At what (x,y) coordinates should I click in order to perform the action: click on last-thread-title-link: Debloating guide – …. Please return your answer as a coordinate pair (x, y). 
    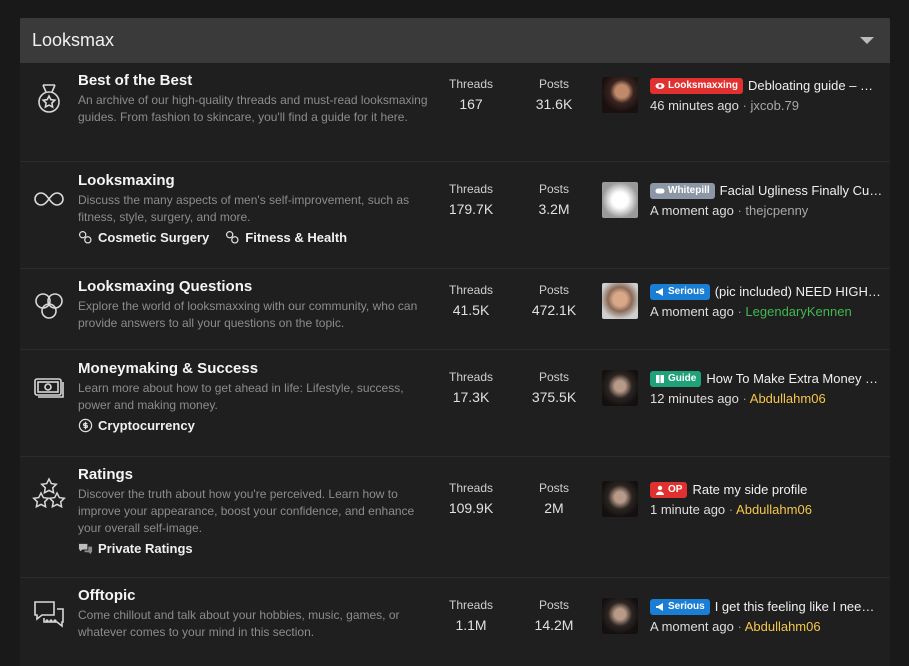
    Looking at the image, I should click on (810, 86).